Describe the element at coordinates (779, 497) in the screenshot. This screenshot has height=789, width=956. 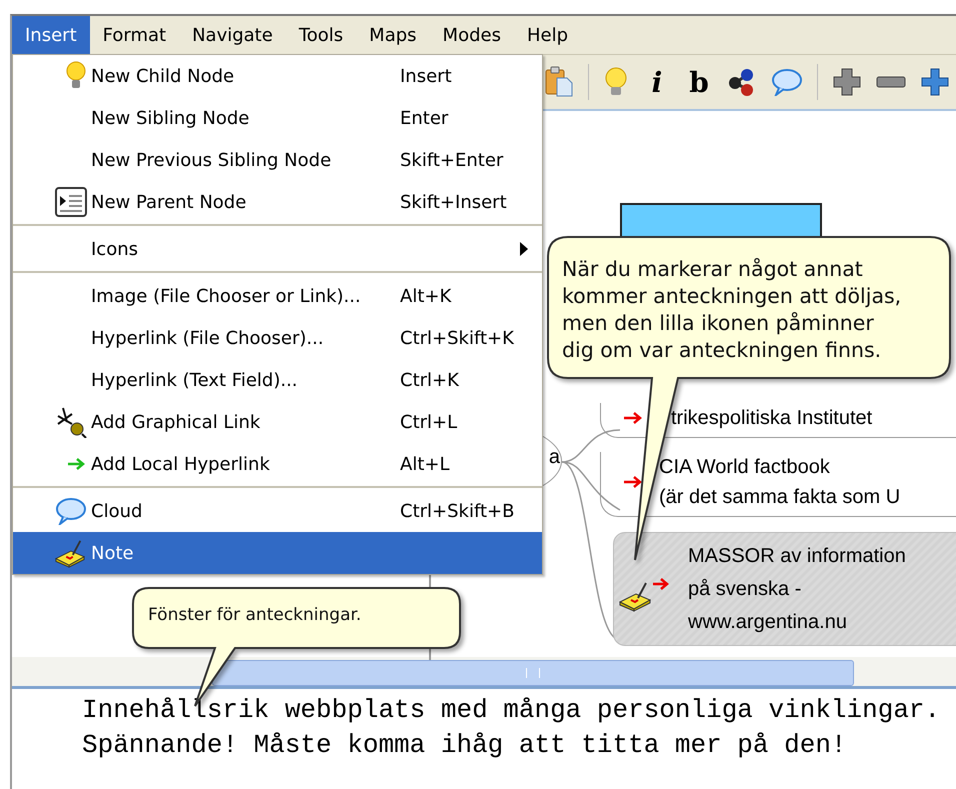
I see `node-label: (är det samma fakta som U` at that location.